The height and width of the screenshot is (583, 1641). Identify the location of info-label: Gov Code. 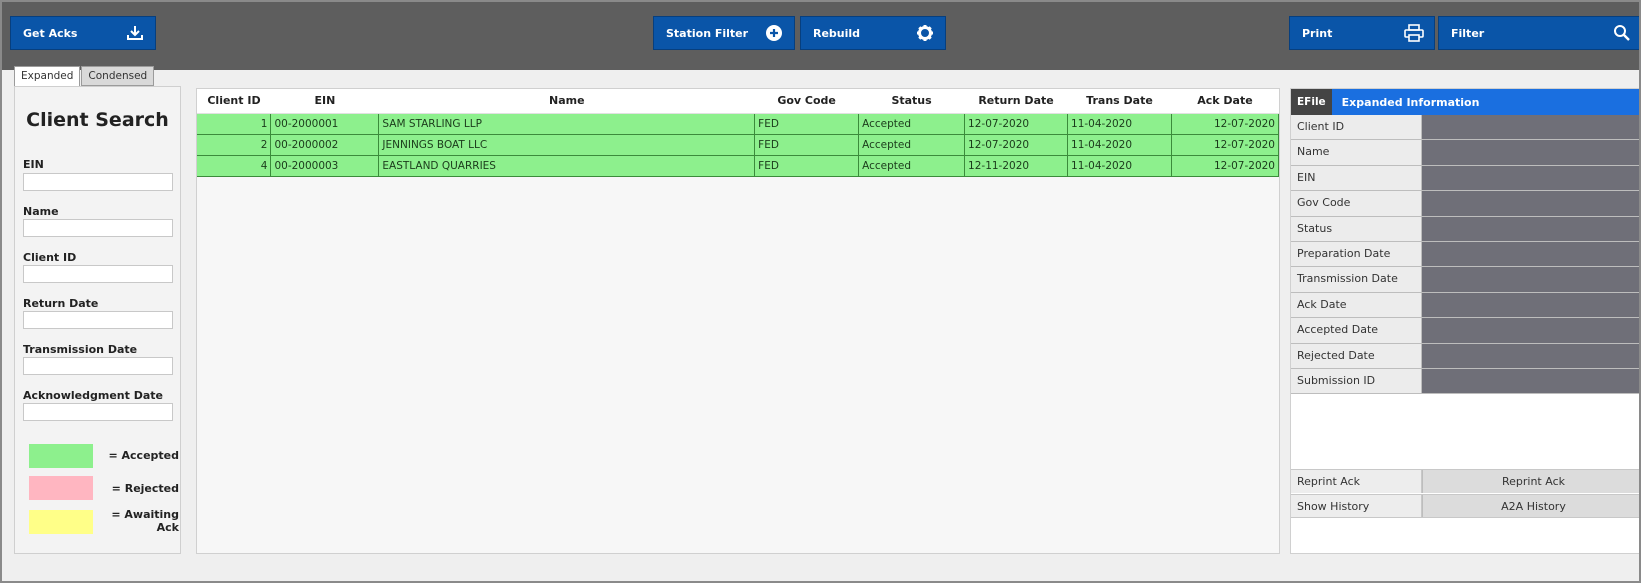
(1356, 203).